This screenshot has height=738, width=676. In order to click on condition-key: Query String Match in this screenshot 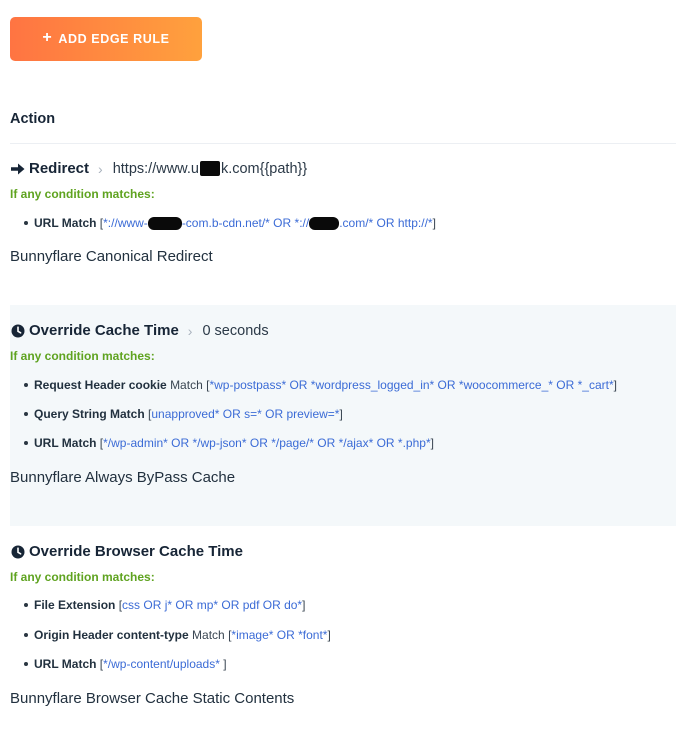, I will do `click(89, 414)`.